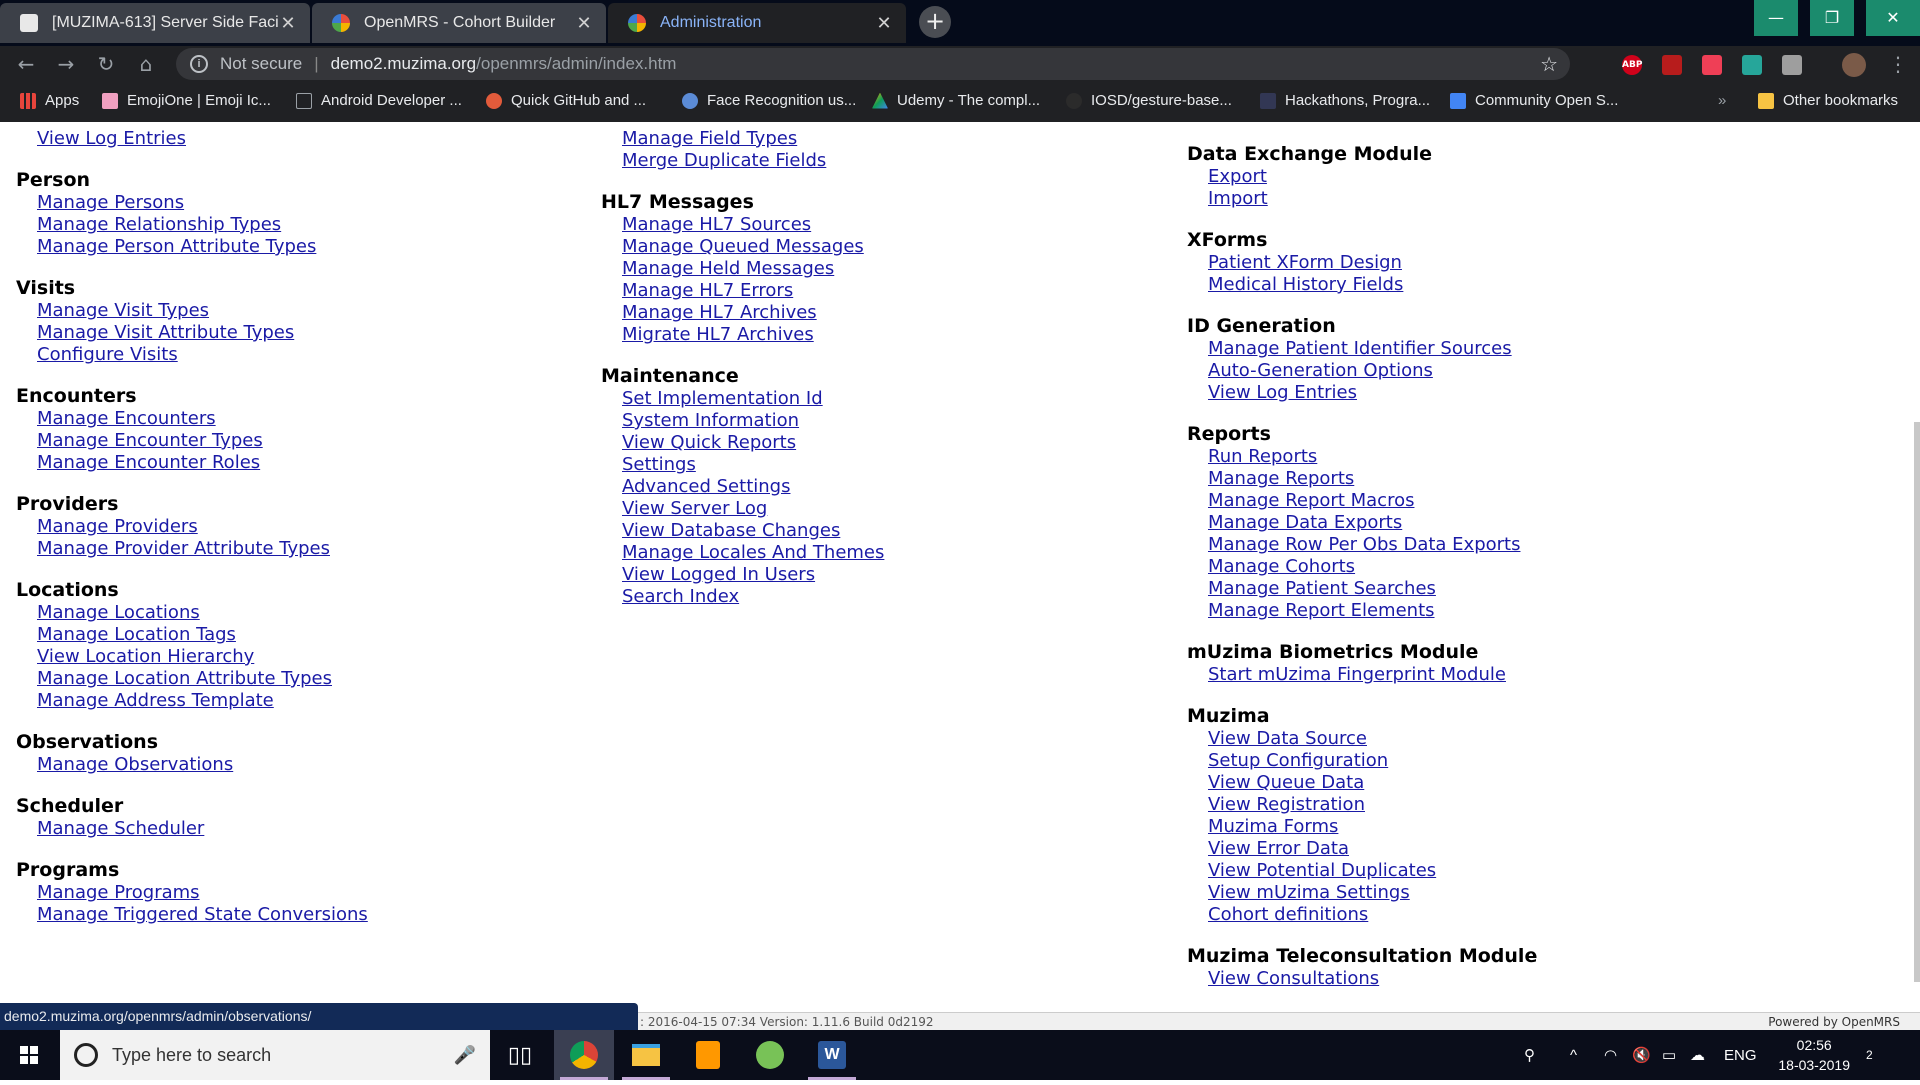  Describe the element at coordinates (646, 1055) in the screenshot. I see `taskbar-file-explorer` at that location.